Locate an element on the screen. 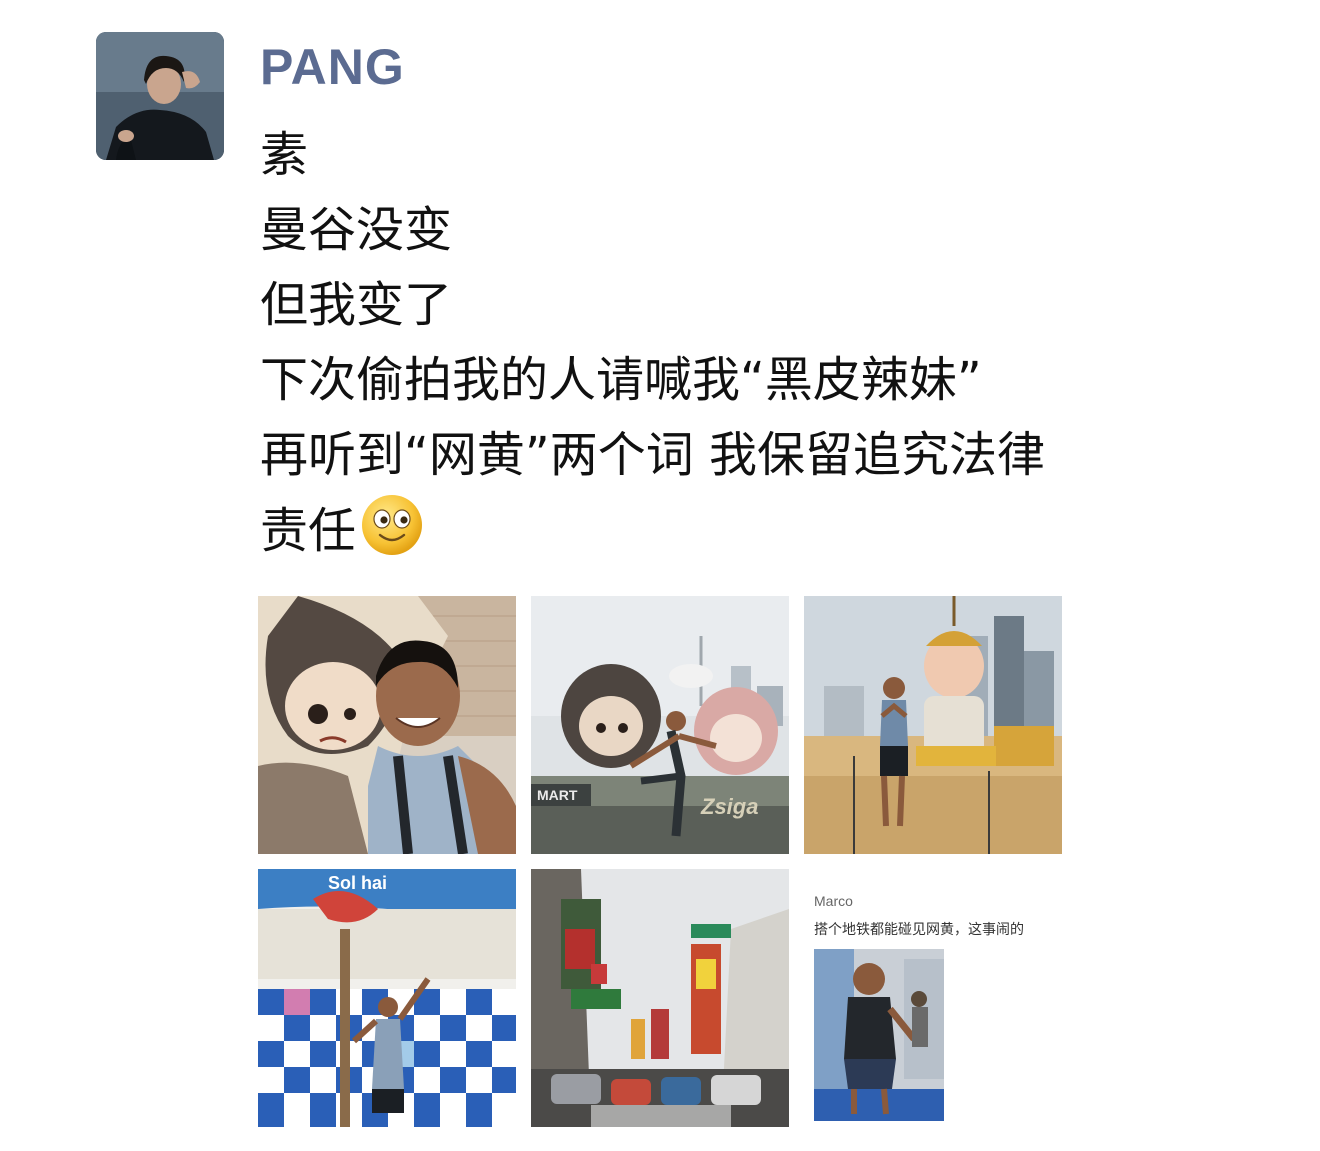 The height and width of the screenshot is (1151, 1320). sign-text-2: Zsiga is located at coordinates (729, 806).